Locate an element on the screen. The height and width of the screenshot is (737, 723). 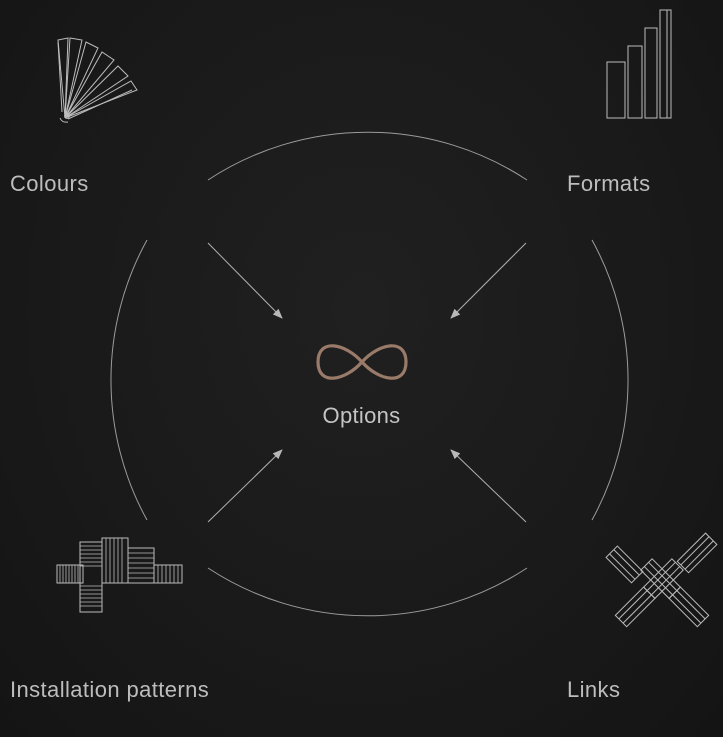
arrow-installation is located at coordinates (245, 486).